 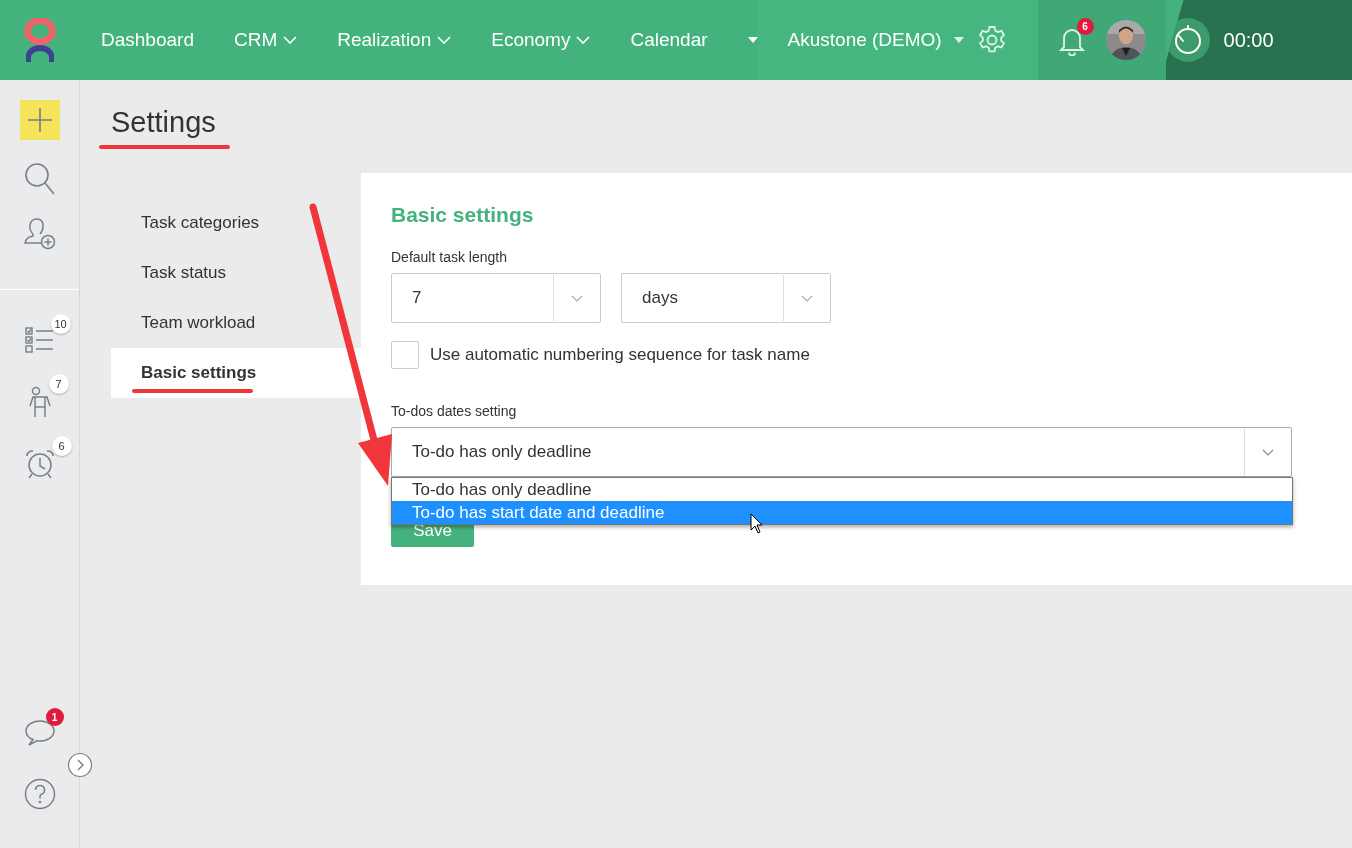 What do you see at coordinates (61, 446) in the screenshot?
I see `count-badge: 6` at bounding box center [61, 446].